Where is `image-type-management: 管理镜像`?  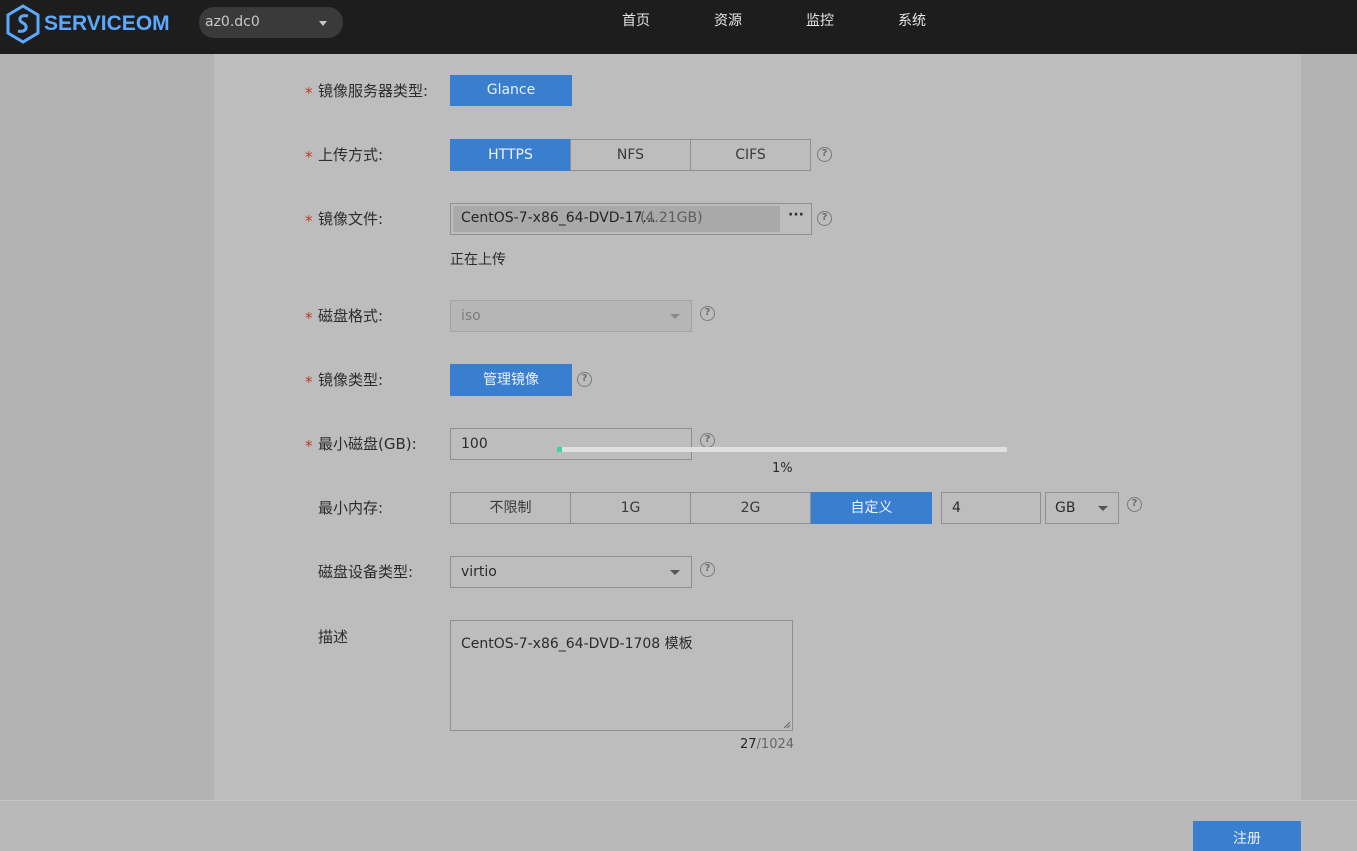 image-type-management: 管理镜像 is located at coordinates (511, 380).